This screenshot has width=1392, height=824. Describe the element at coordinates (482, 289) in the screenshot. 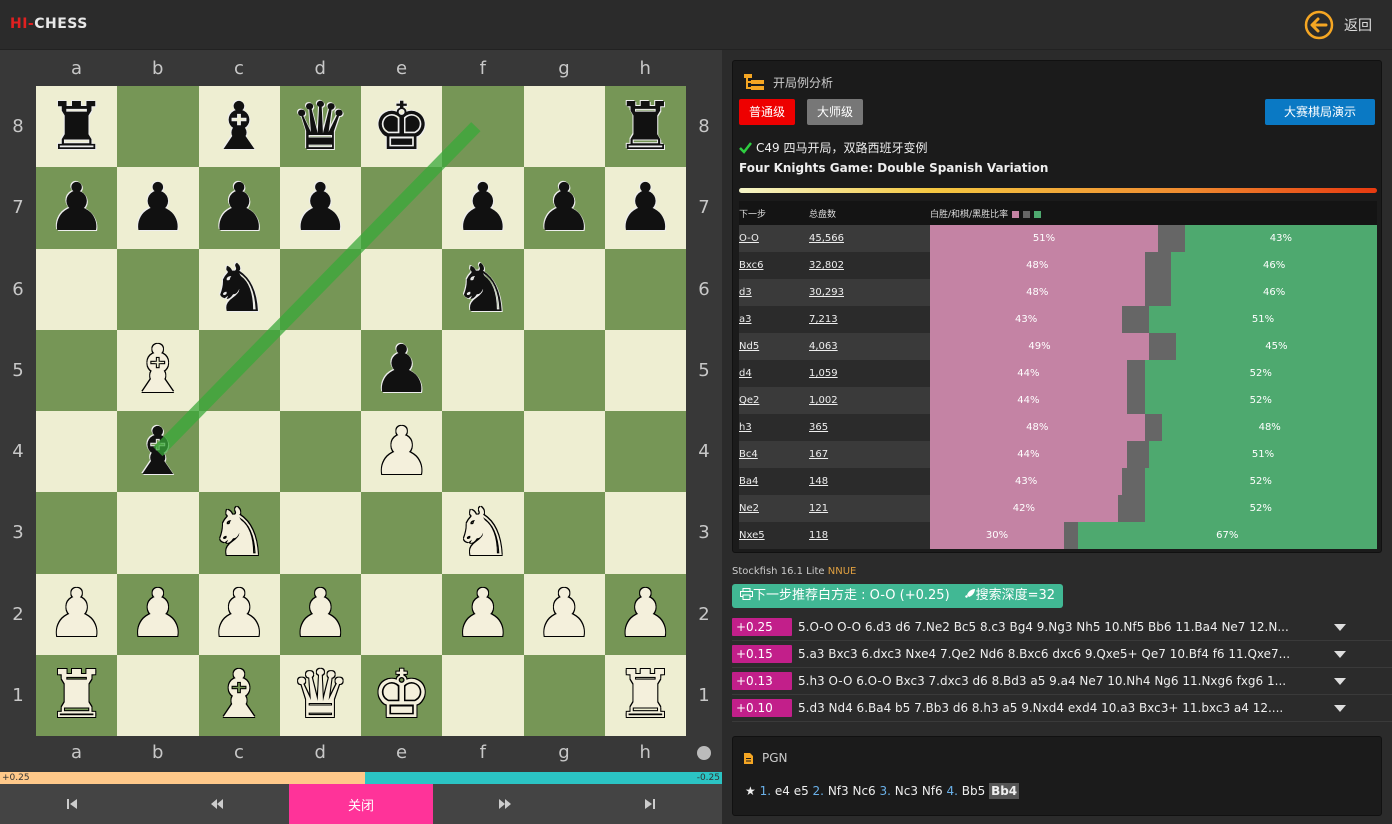

I see `black-knight-icon: ♞` at that location.